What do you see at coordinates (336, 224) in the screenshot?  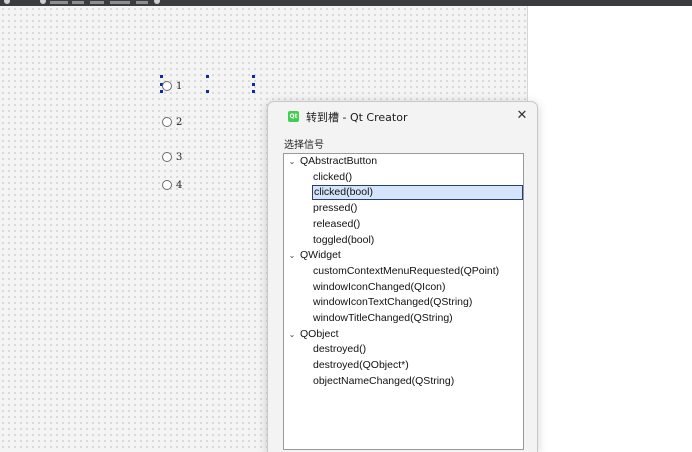 I see `tree-signal-item: released()` at bounding box center [336, 224].